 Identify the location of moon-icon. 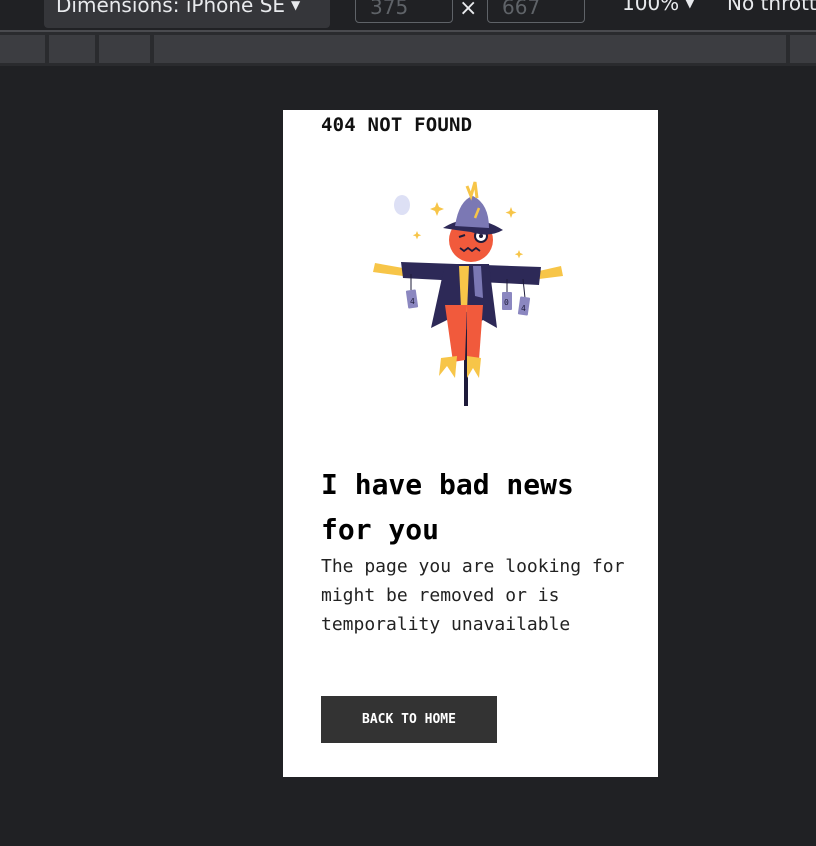
(402, 205).